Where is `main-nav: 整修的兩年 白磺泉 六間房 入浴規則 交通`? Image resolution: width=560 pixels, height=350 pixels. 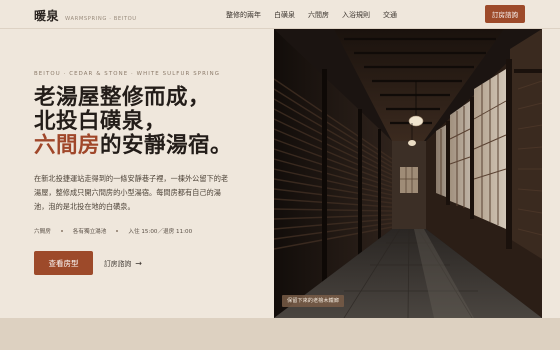
main-nav: 整修的兩年 白磺泉 六間房 入浴規則 交通 is located at coordinates (318, 15).